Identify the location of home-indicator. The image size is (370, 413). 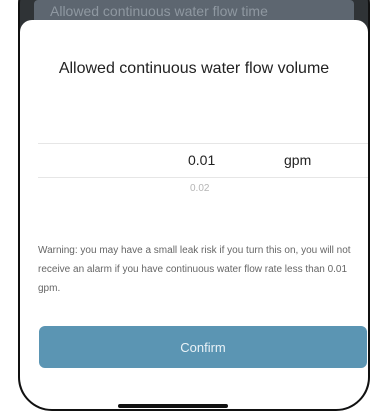
(173, 406).